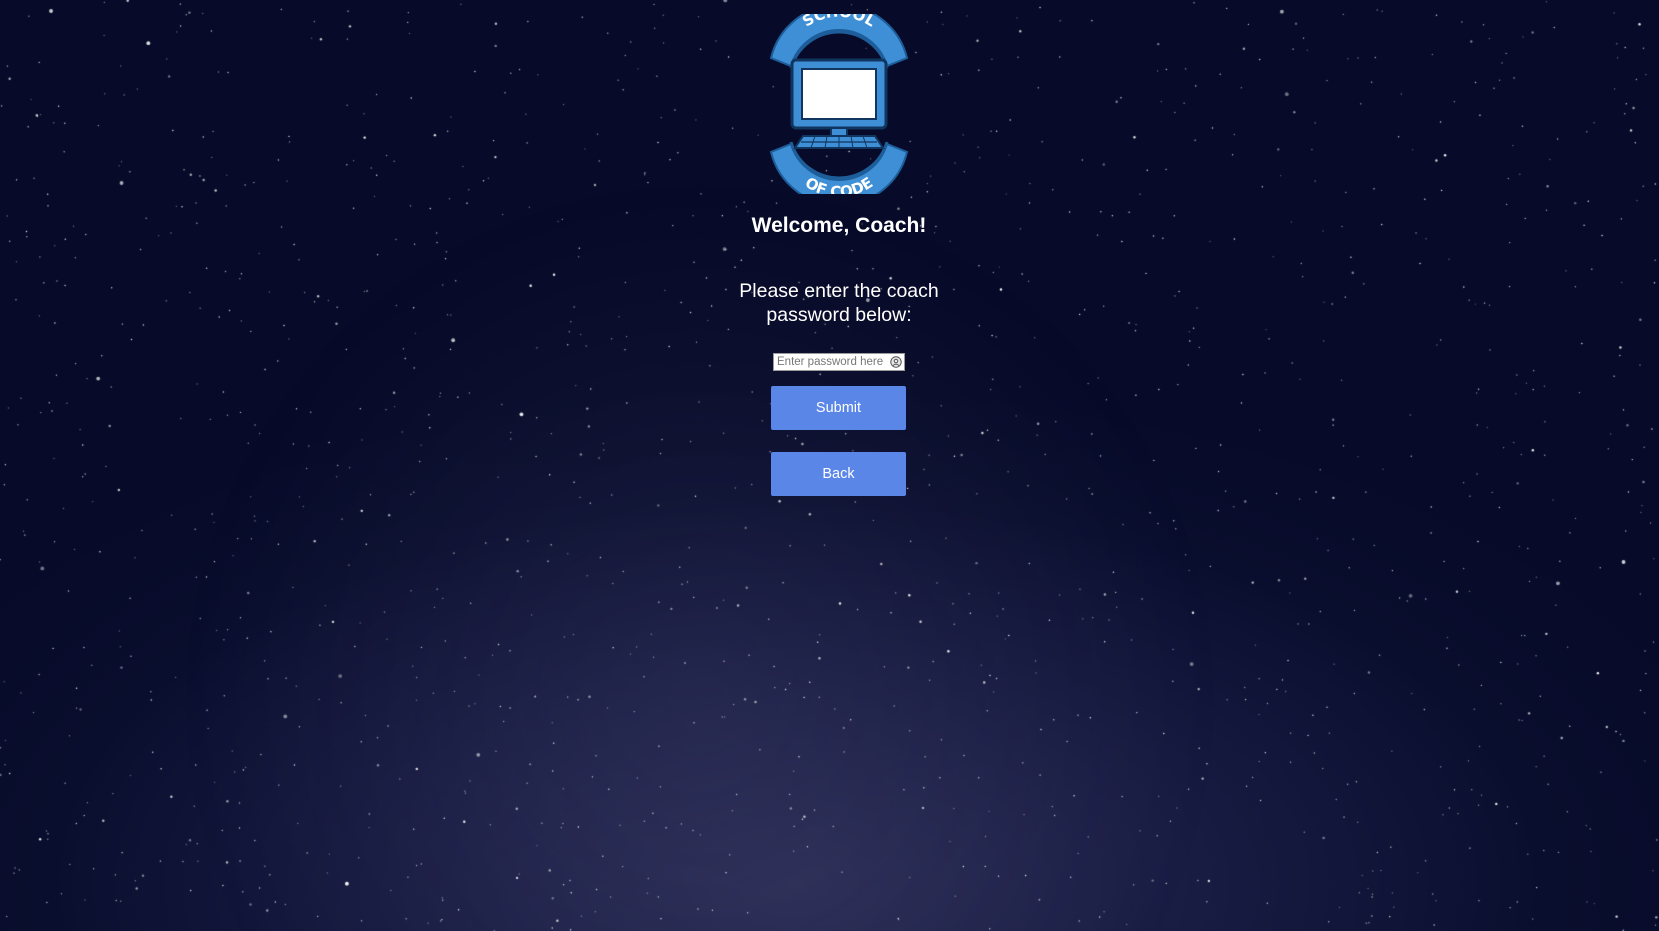 The width and height of the screenshot is (1659, 931). I want to click on school-of-code-logo: SCHOOL OF CODE, so click(839, 104).